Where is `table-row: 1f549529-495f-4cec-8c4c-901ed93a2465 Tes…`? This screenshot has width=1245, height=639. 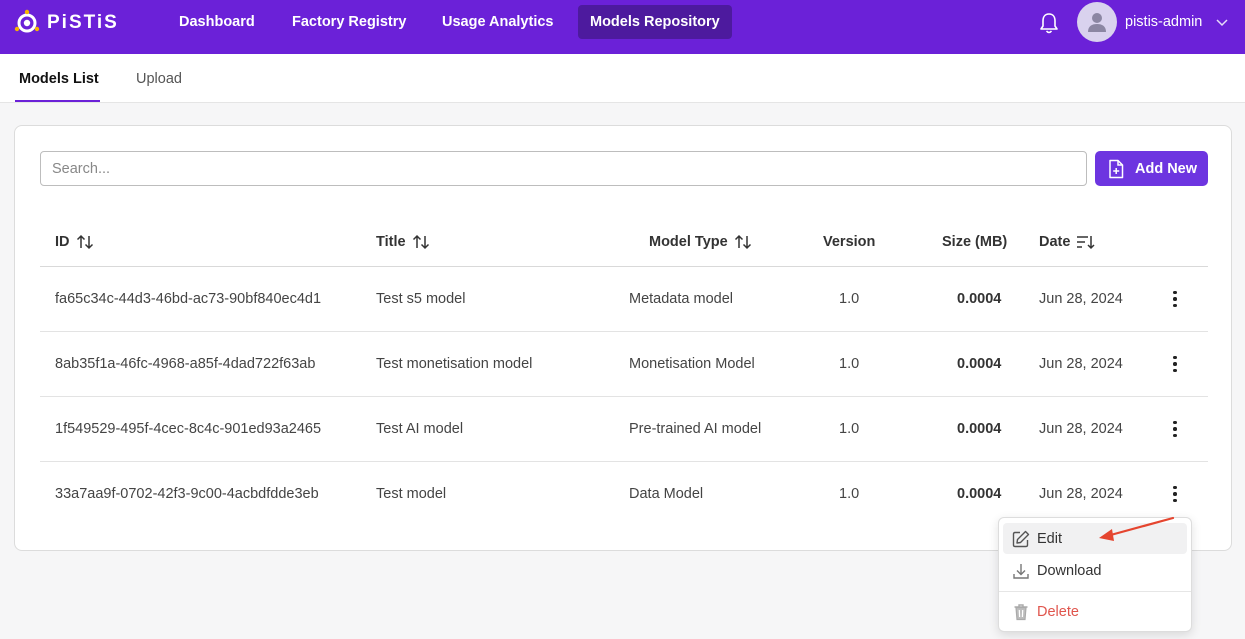
table-row: 1f549529-495f-4cec-8c4c-901ed93a2465 Tes… is located at coordinates (624, 429).